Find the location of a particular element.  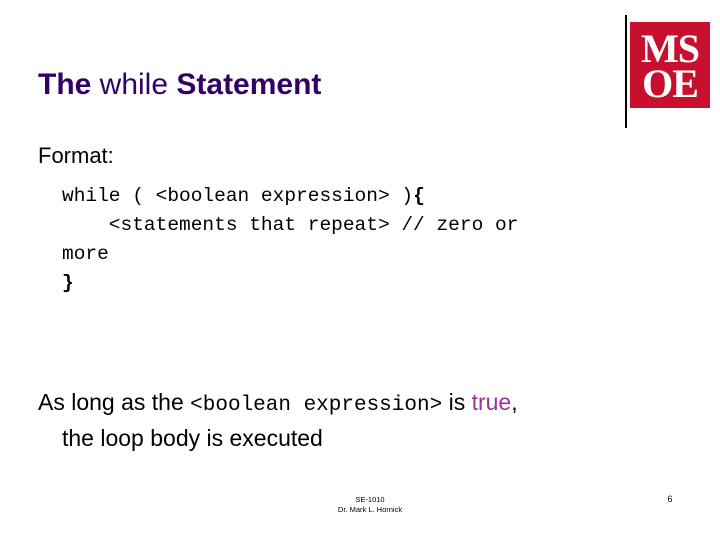

code-line-1: while ( <boolean expression> ){ is located at coordinates (382, 196).